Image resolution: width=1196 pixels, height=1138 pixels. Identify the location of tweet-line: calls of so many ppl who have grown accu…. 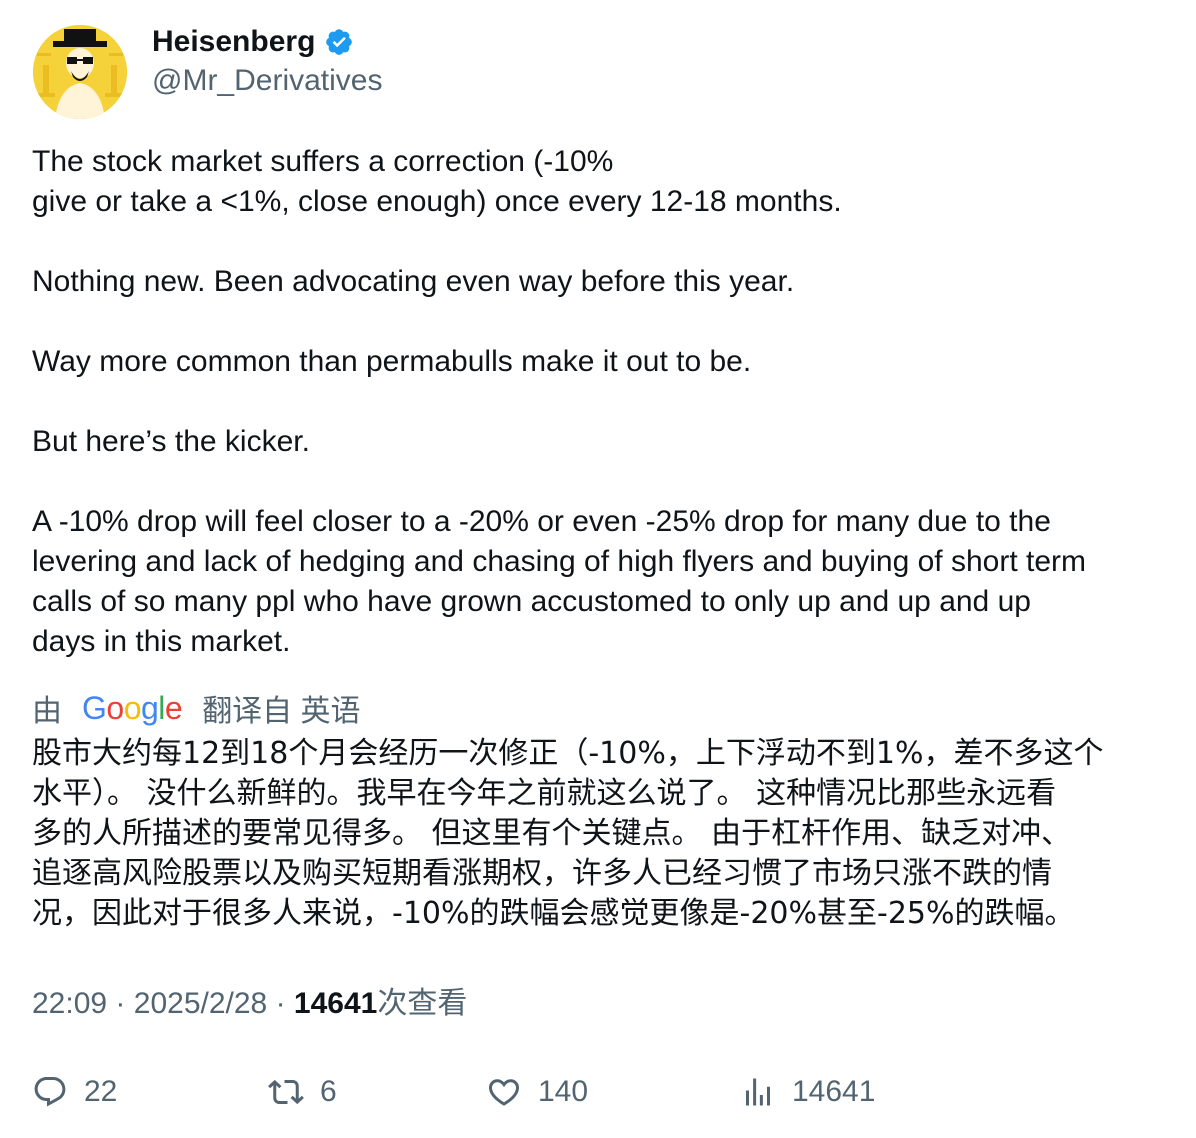
(531, 601).